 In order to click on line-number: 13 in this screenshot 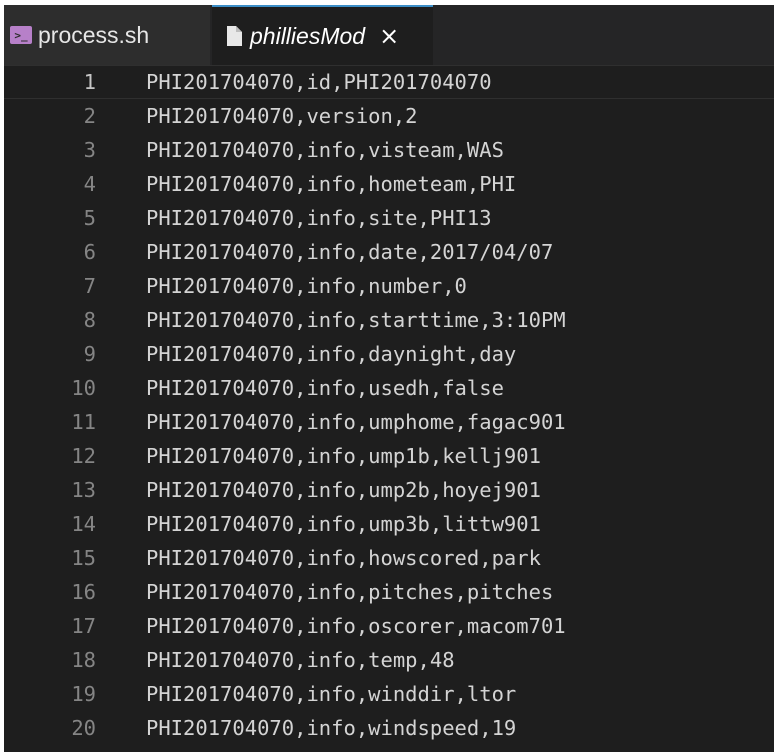, I will do `click(83, 490)`.